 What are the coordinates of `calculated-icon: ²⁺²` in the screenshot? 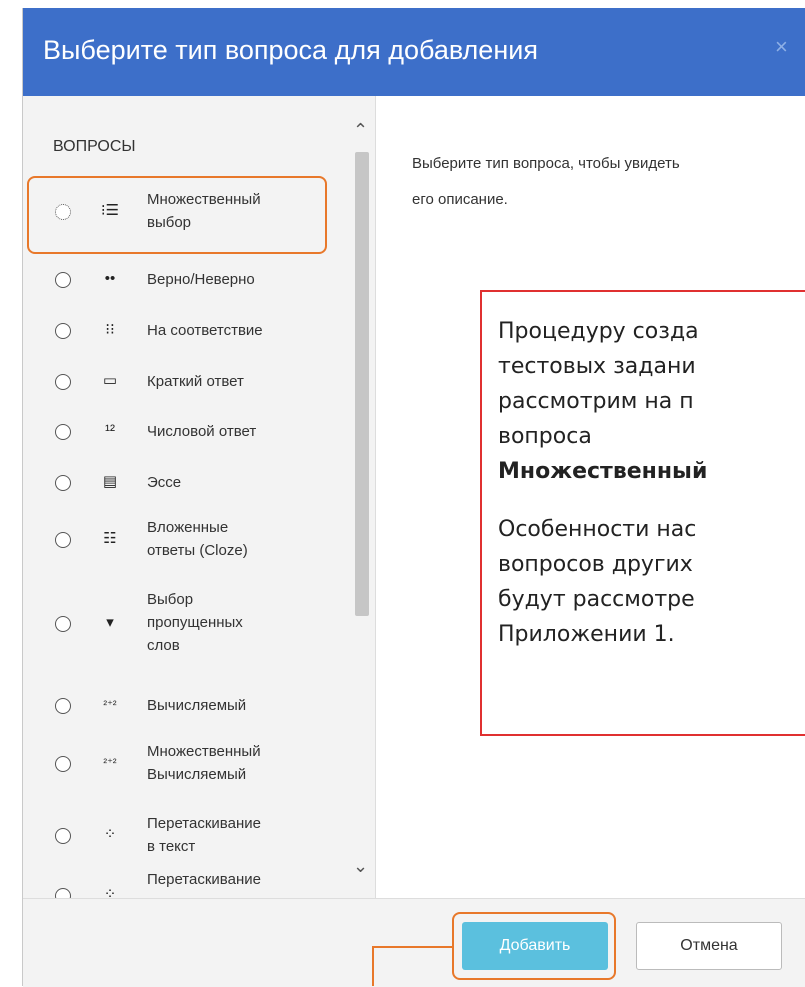 It's located at (110, 705).